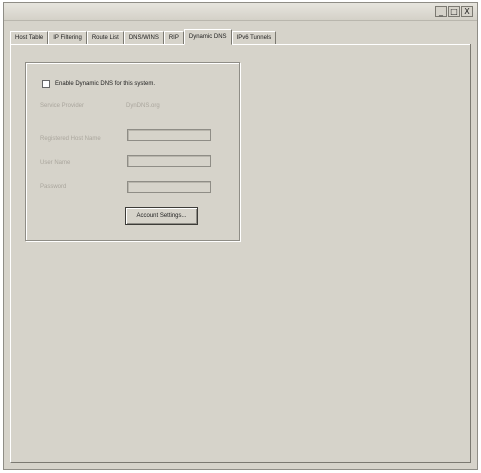 The image size is (481, 473). Describe the element at coordinates (169, 187) in the screenshot. I see `password-input` at that location.